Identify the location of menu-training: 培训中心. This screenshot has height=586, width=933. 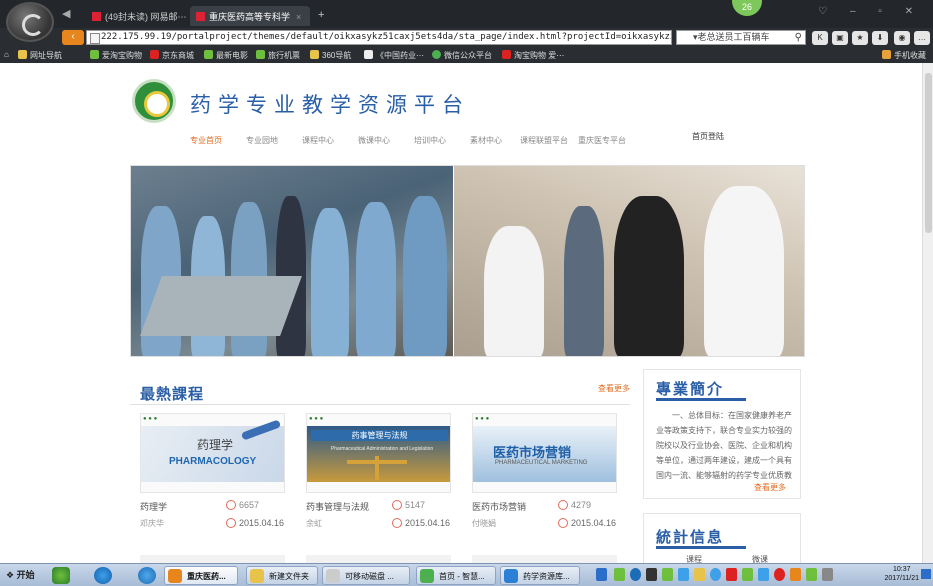
(430, 140).